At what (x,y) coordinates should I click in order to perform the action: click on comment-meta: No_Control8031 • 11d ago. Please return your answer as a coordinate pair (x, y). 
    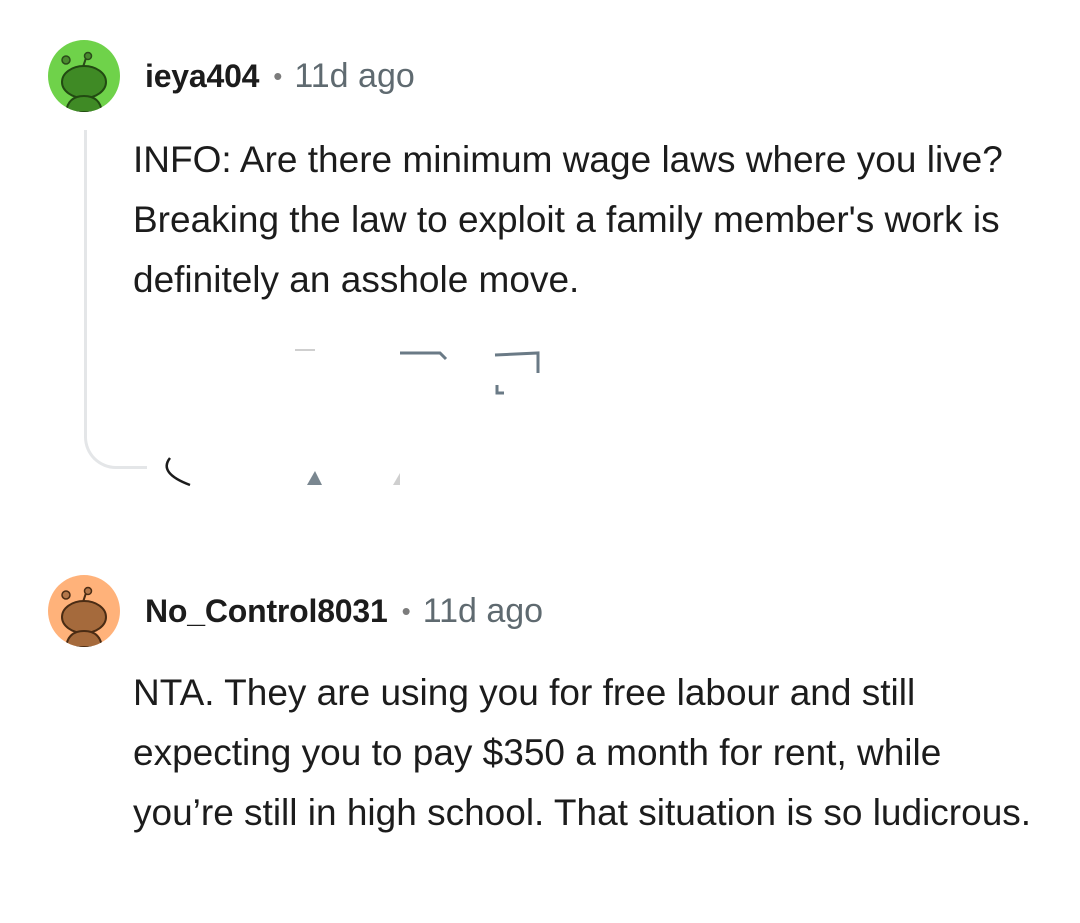
    Looking at the image, I should click on (344, 611).